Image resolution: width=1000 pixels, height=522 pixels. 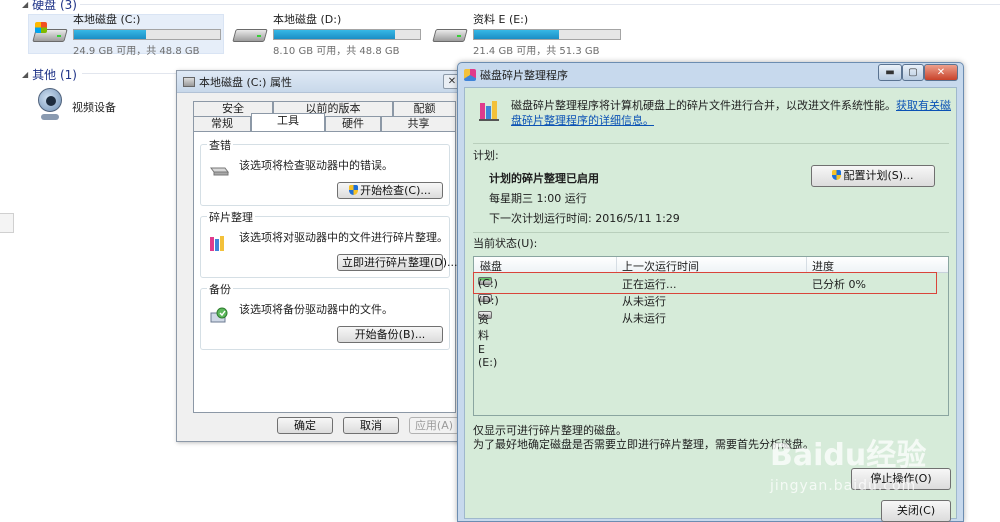 What do you see at coordinates (94, 107) in the screenshot?
I see `device-label-video: 视频设备` at bounding box center [94, 107].